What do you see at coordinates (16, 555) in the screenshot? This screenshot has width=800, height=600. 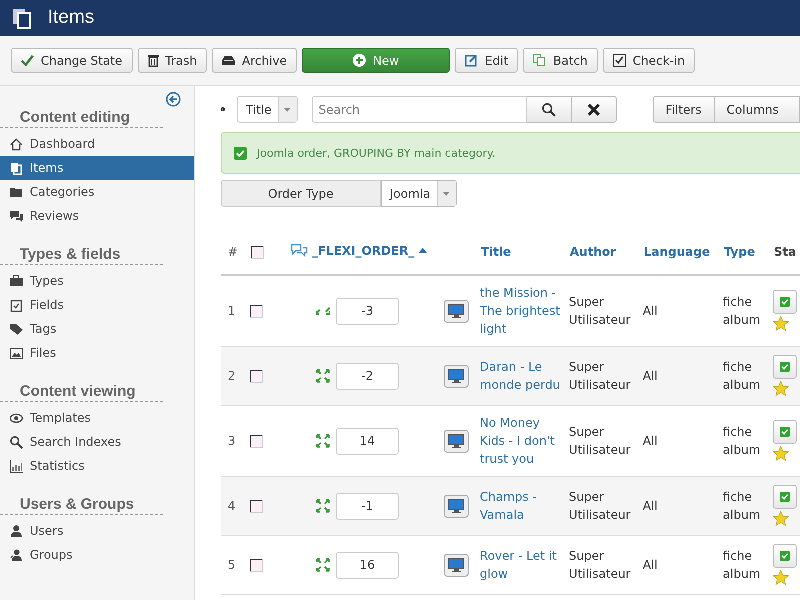 I see `users-icon` at bounding box center [16, 555].